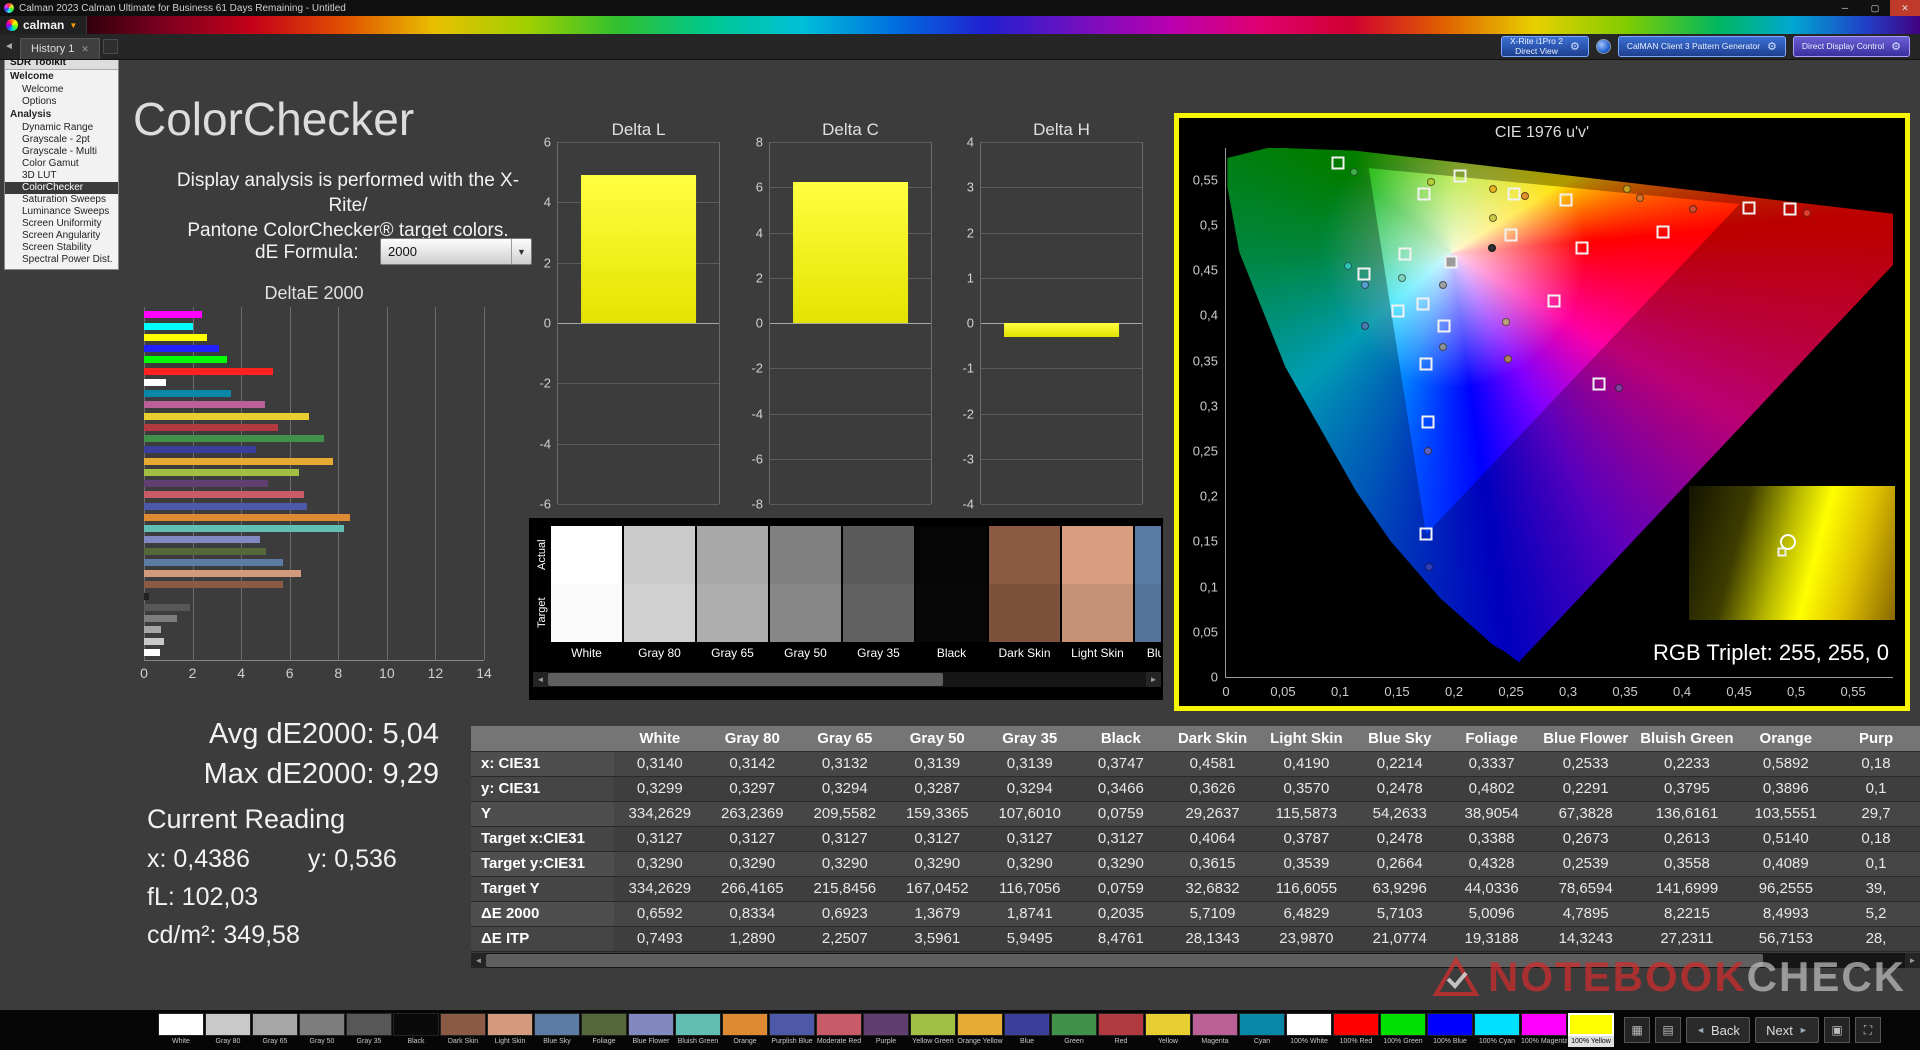  Describe the element at coordinates (61, 236) in the screenshot. I see `sidebar-item-screen-angularity: Screen Angularity` at that location.